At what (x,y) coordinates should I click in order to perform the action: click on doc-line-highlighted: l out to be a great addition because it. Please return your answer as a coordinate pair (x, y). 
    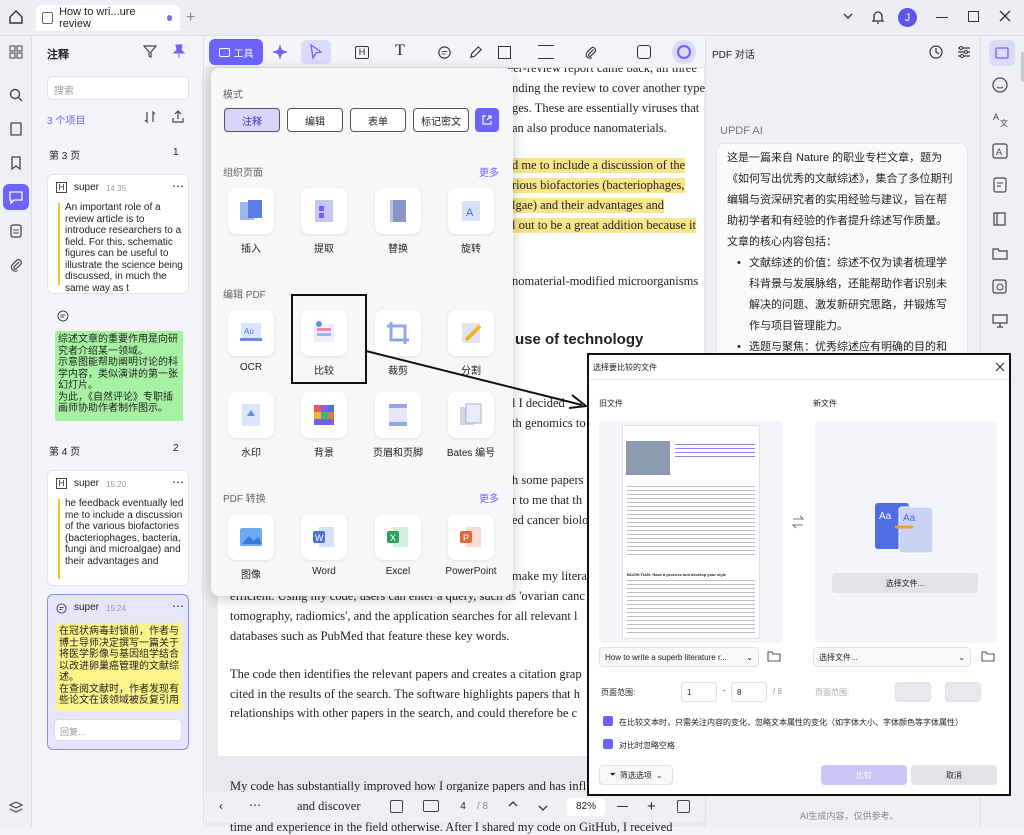
    Looking at the image, I should click on (604, 225).